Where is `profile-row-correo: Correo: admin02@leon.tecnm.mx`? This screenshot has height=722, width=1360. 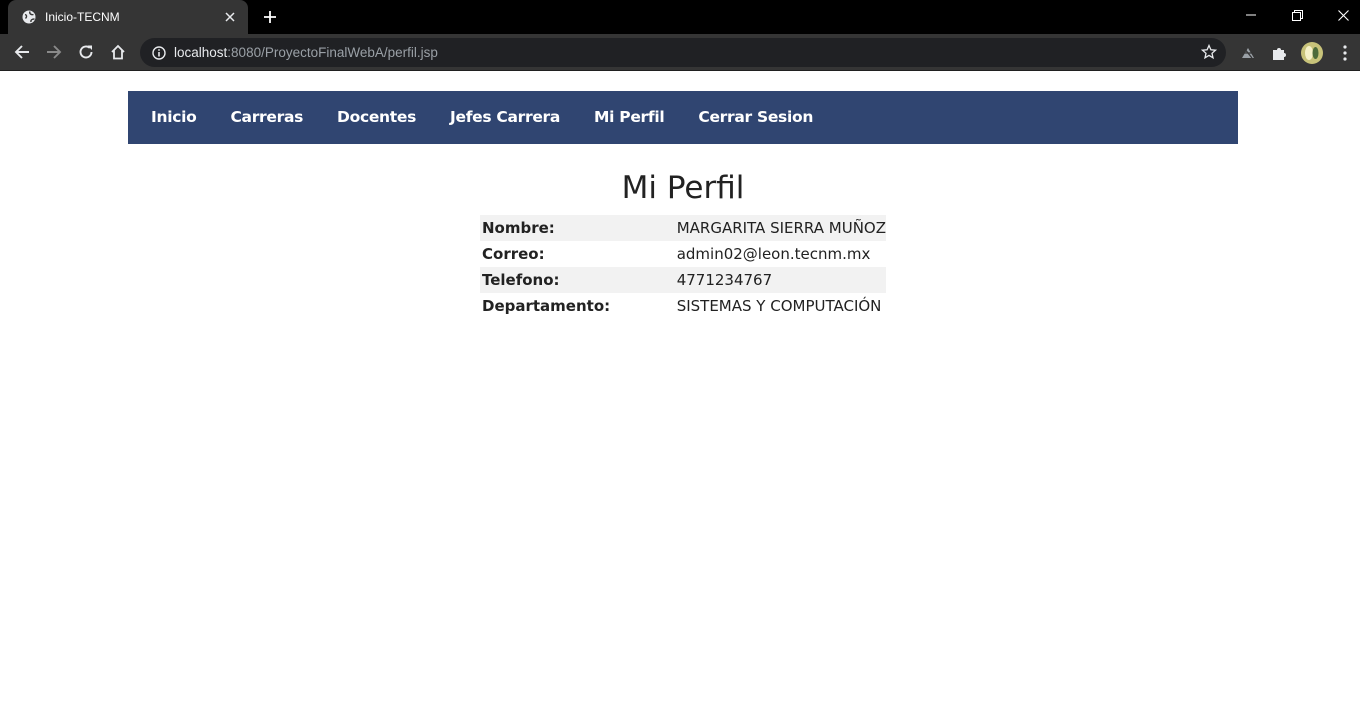
profile-row-correo: Correo: admin02@leon.tecnm.mx is located at coordinates (683, 254).